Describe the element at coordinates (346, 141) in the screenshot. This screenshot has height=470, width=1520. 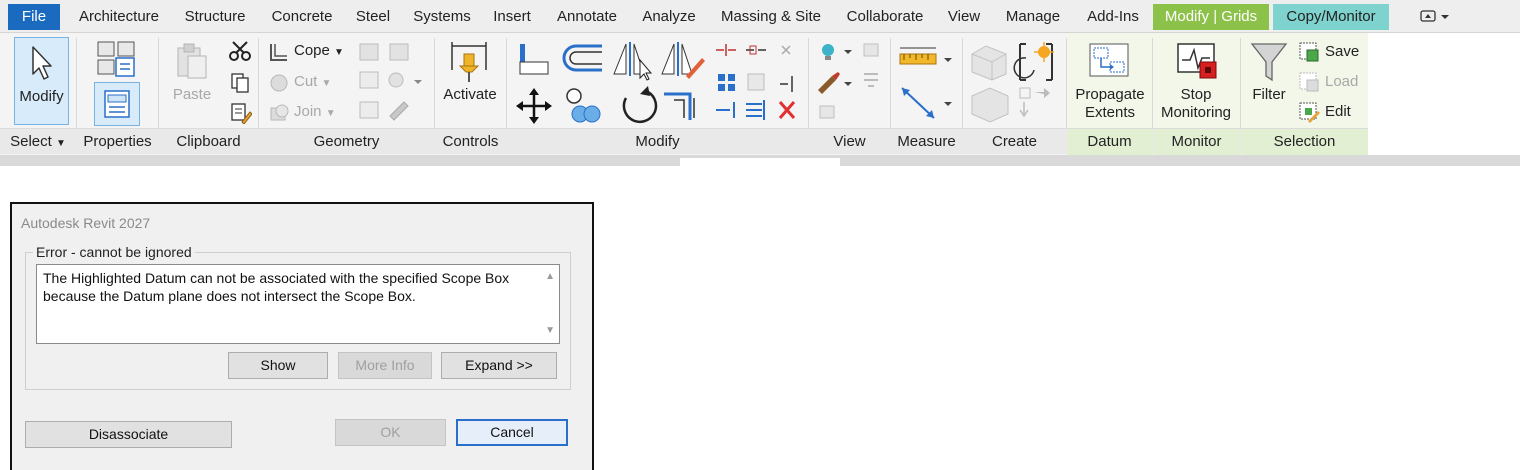
I see `panel-geometry: Geometry` at that location.